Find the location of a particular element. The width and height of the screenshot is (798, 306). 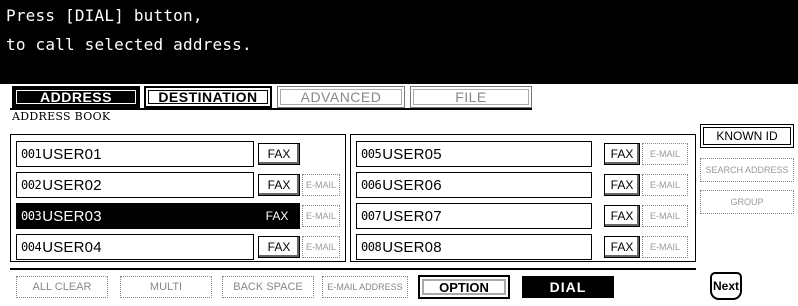

known-id-button: KNOWN ID is located at coordinates (747, 136).